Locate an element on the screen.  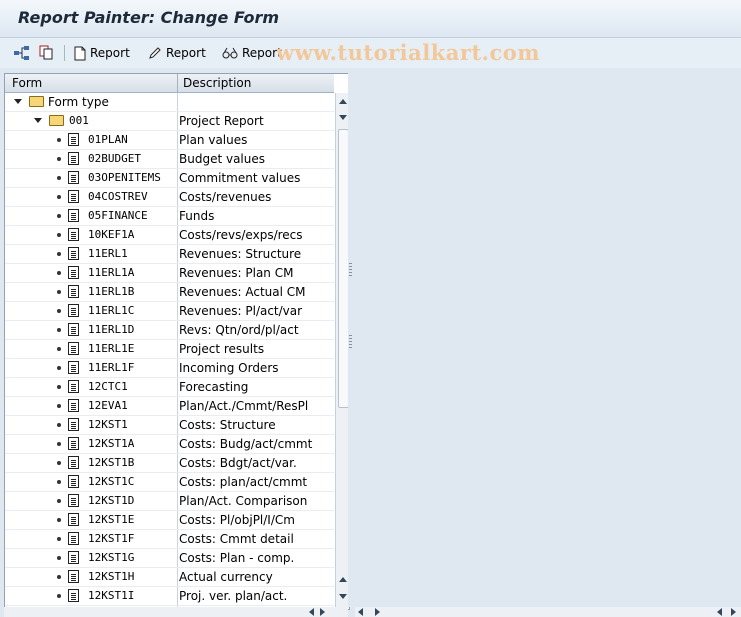
hierarchy-icon is located at coordinates (22, 53).